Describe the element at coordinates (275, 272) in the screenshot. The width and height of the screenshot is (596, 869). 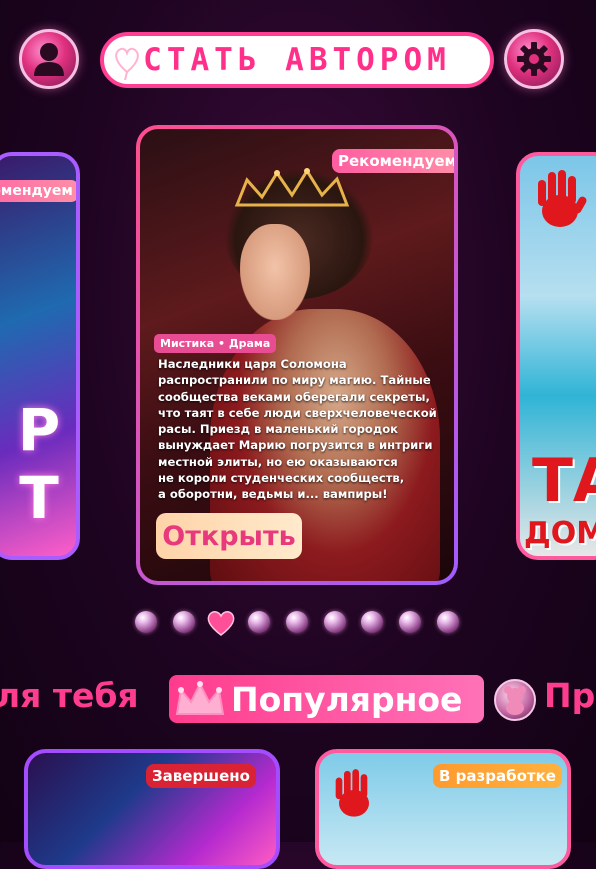
I see `cover-illustration-face` at that location.